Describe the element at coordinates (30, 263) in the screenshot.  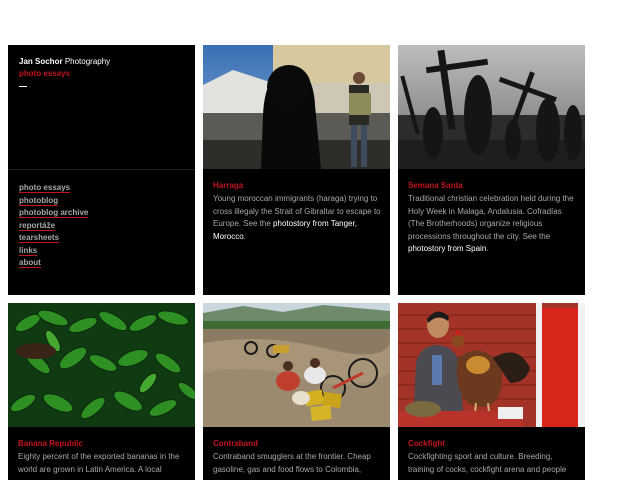
I see `nav-label: about` at that location.